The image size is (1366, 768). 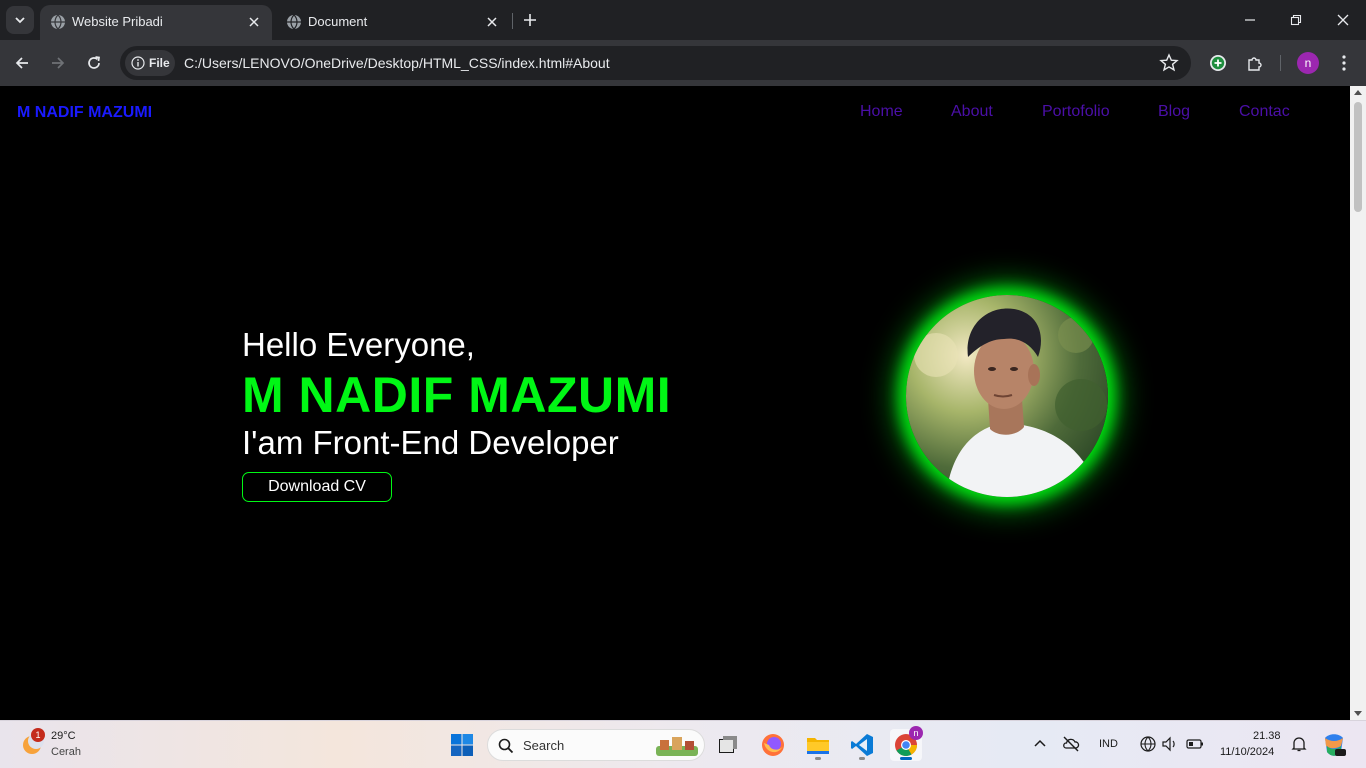 I want to click on tab-search-button, so click(x=20, y=20).